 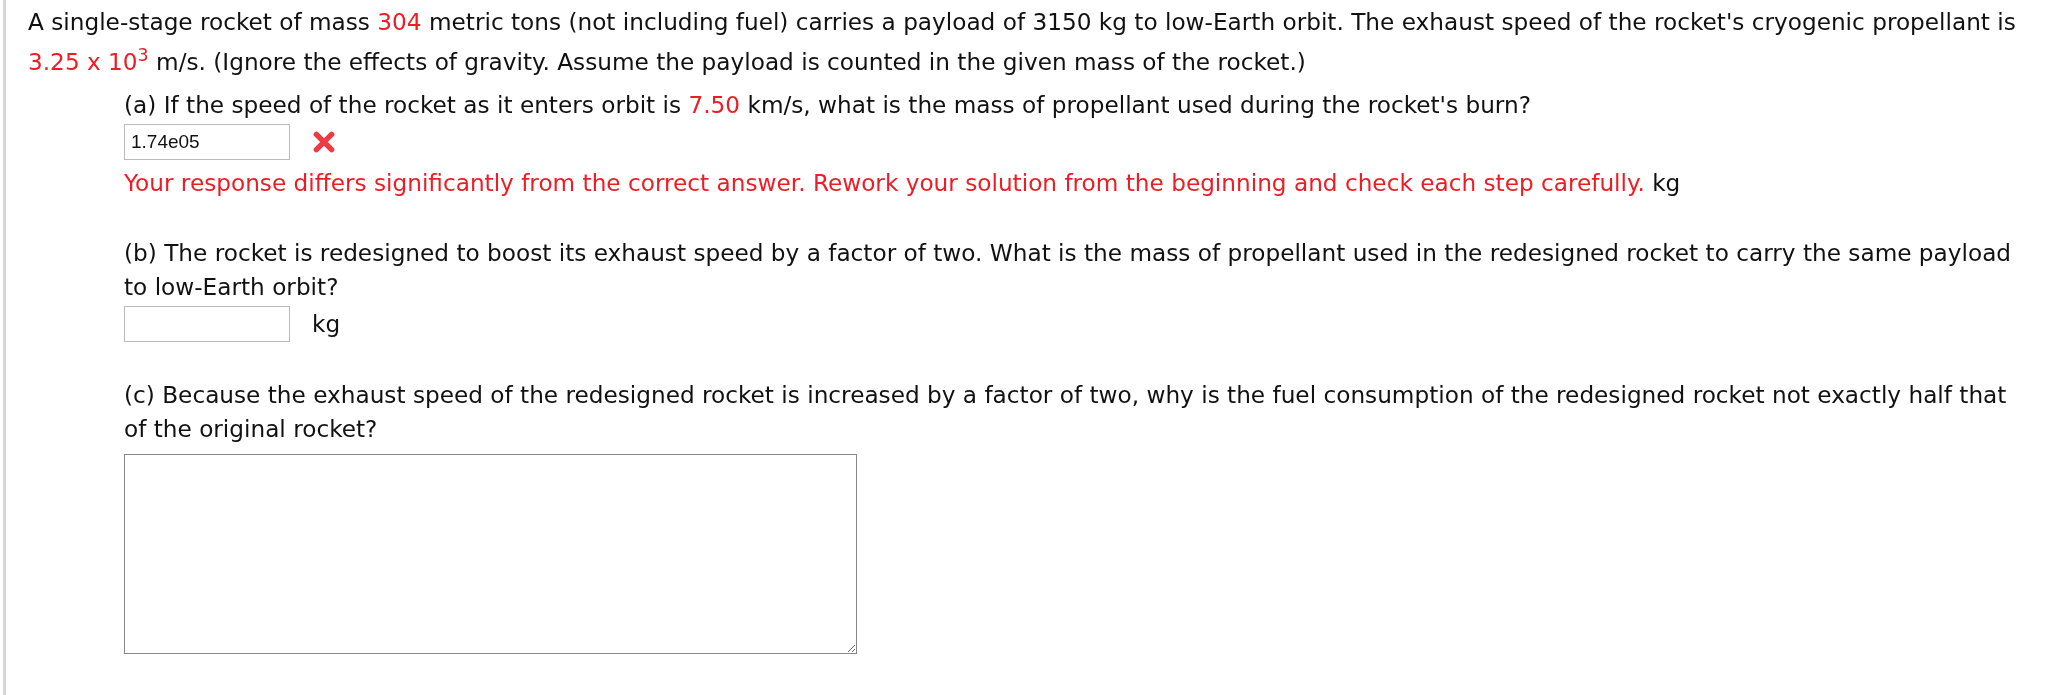 I want to click on answer-field, so click(x=207, y=324).